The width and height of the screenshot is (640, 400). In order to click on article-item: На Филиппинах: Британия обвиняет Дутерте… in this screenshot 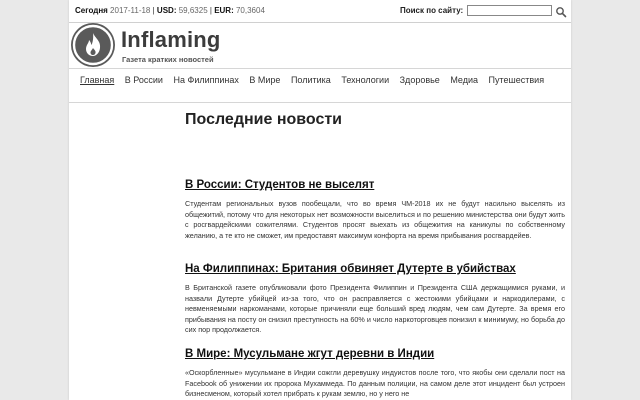, I will do `click(375, 299)`.